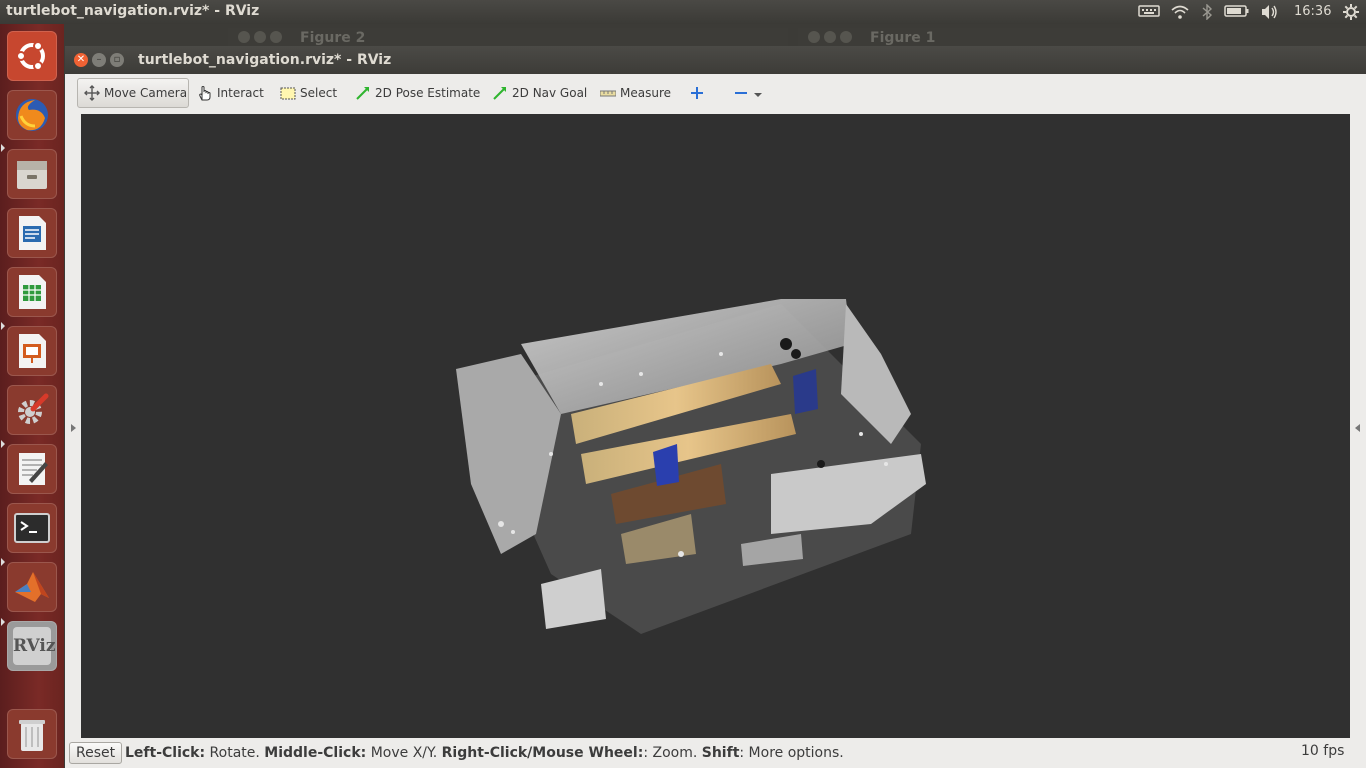 This screenshot has height=768, width=1366. What do you see at coordinates (288, 93) in the screenshot?
I see `select-box-icon` at bounding box center [288, 93].